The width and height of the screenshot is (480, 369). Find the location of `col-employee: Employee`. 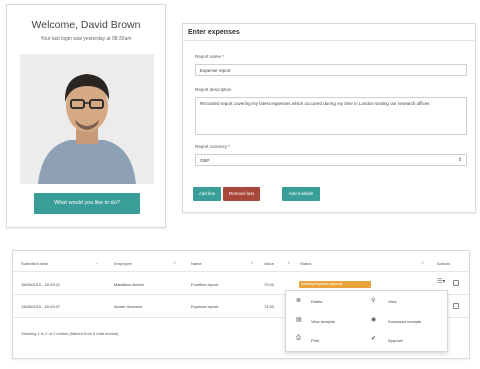

col-employee: Employee is located at coordinates (123, 263).